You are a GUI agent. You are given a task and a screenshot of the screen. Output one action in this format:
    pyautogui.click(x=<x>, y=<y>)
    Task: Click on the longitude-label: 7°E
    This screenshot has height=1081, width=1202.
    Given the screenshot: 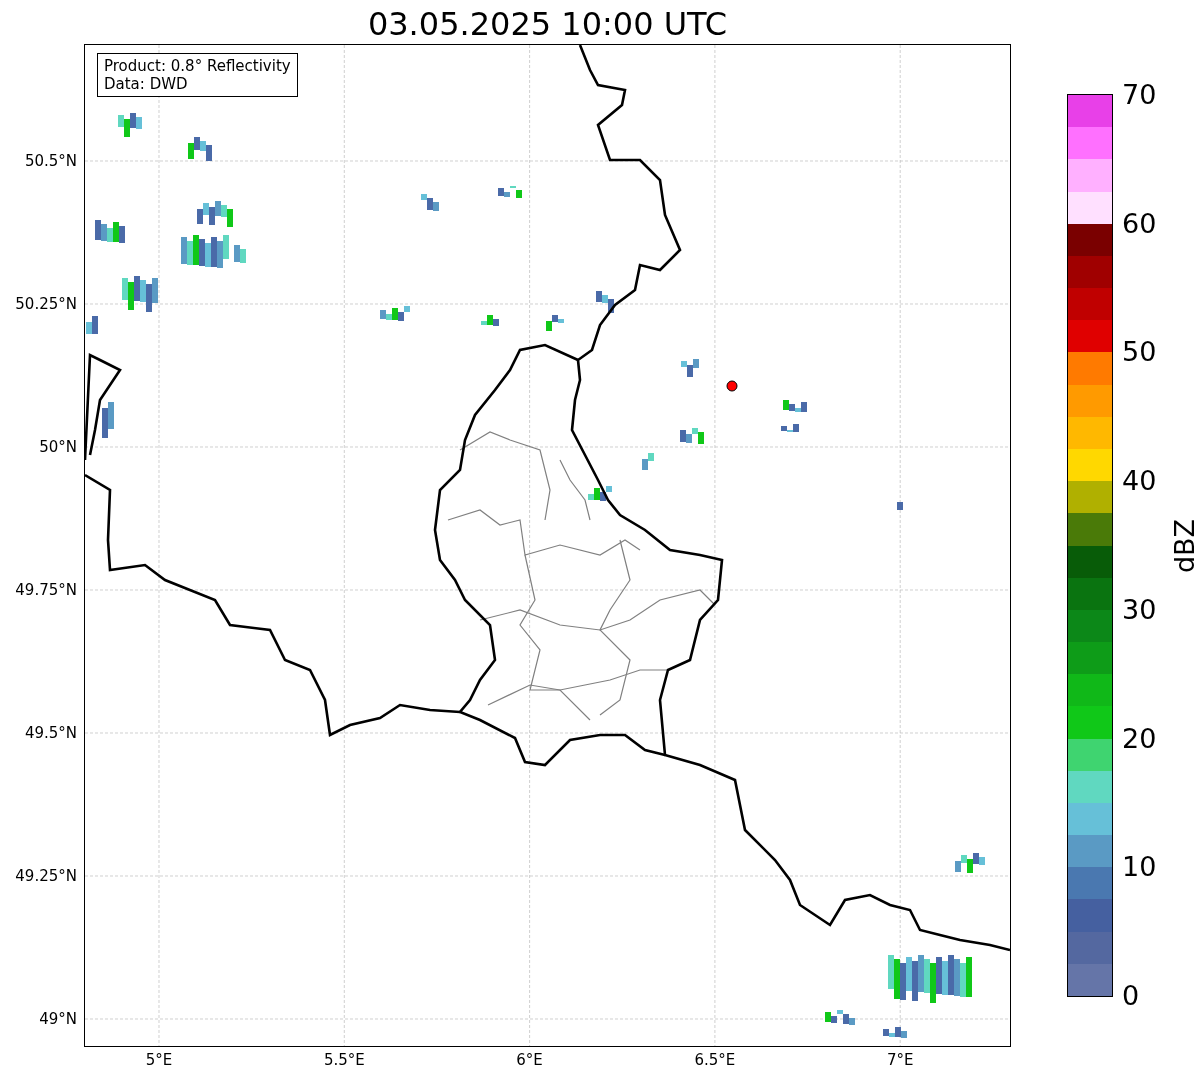 What is the action you would take?
    pyautogui.click(x=900, y=1060)
    